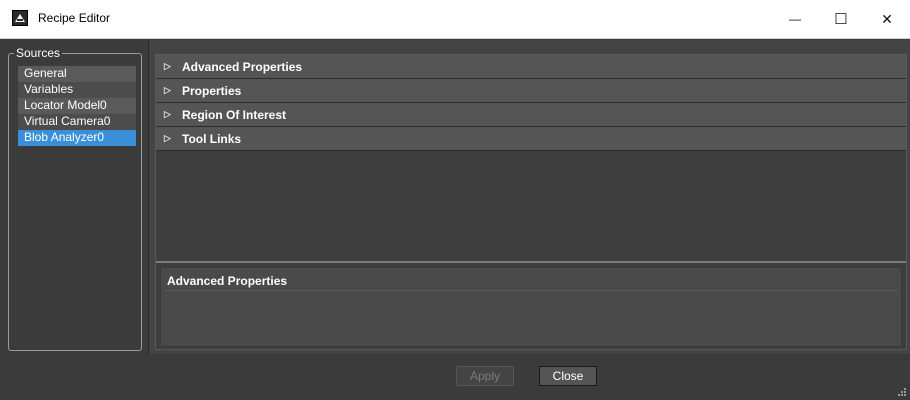 The image size is (910, 400). What do you see at coordinates (77, 138) in the screenshot?
I see `source-item-blob-analyzer0: Blob Analyzer0` at bounding box center [77, 138].